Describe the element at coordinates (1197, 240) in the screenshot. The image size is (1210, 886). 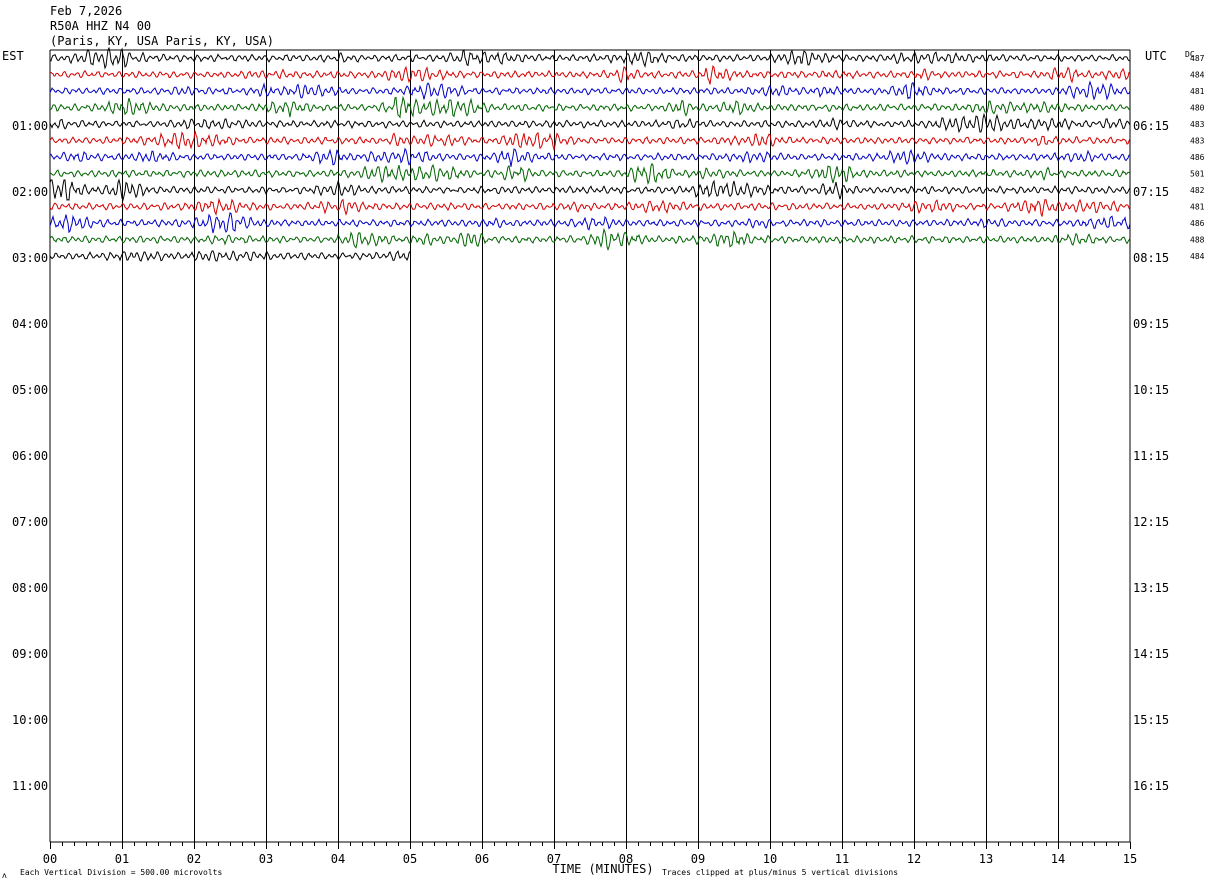
I see `dc-offset-label: 488` at that location.